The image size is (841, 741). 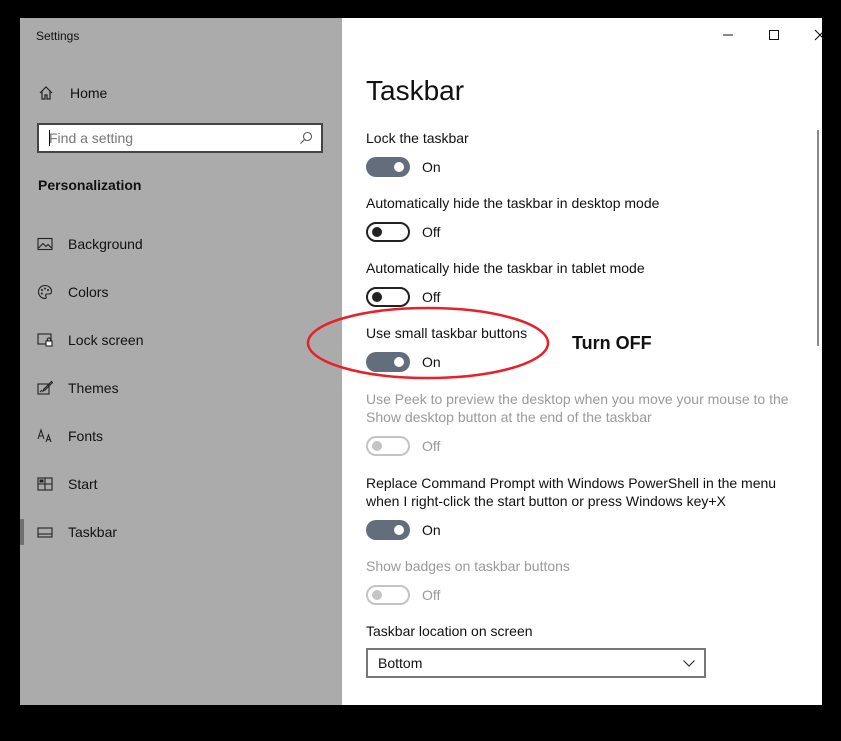 I want to click on start-icon, so click(x=45, y=484).